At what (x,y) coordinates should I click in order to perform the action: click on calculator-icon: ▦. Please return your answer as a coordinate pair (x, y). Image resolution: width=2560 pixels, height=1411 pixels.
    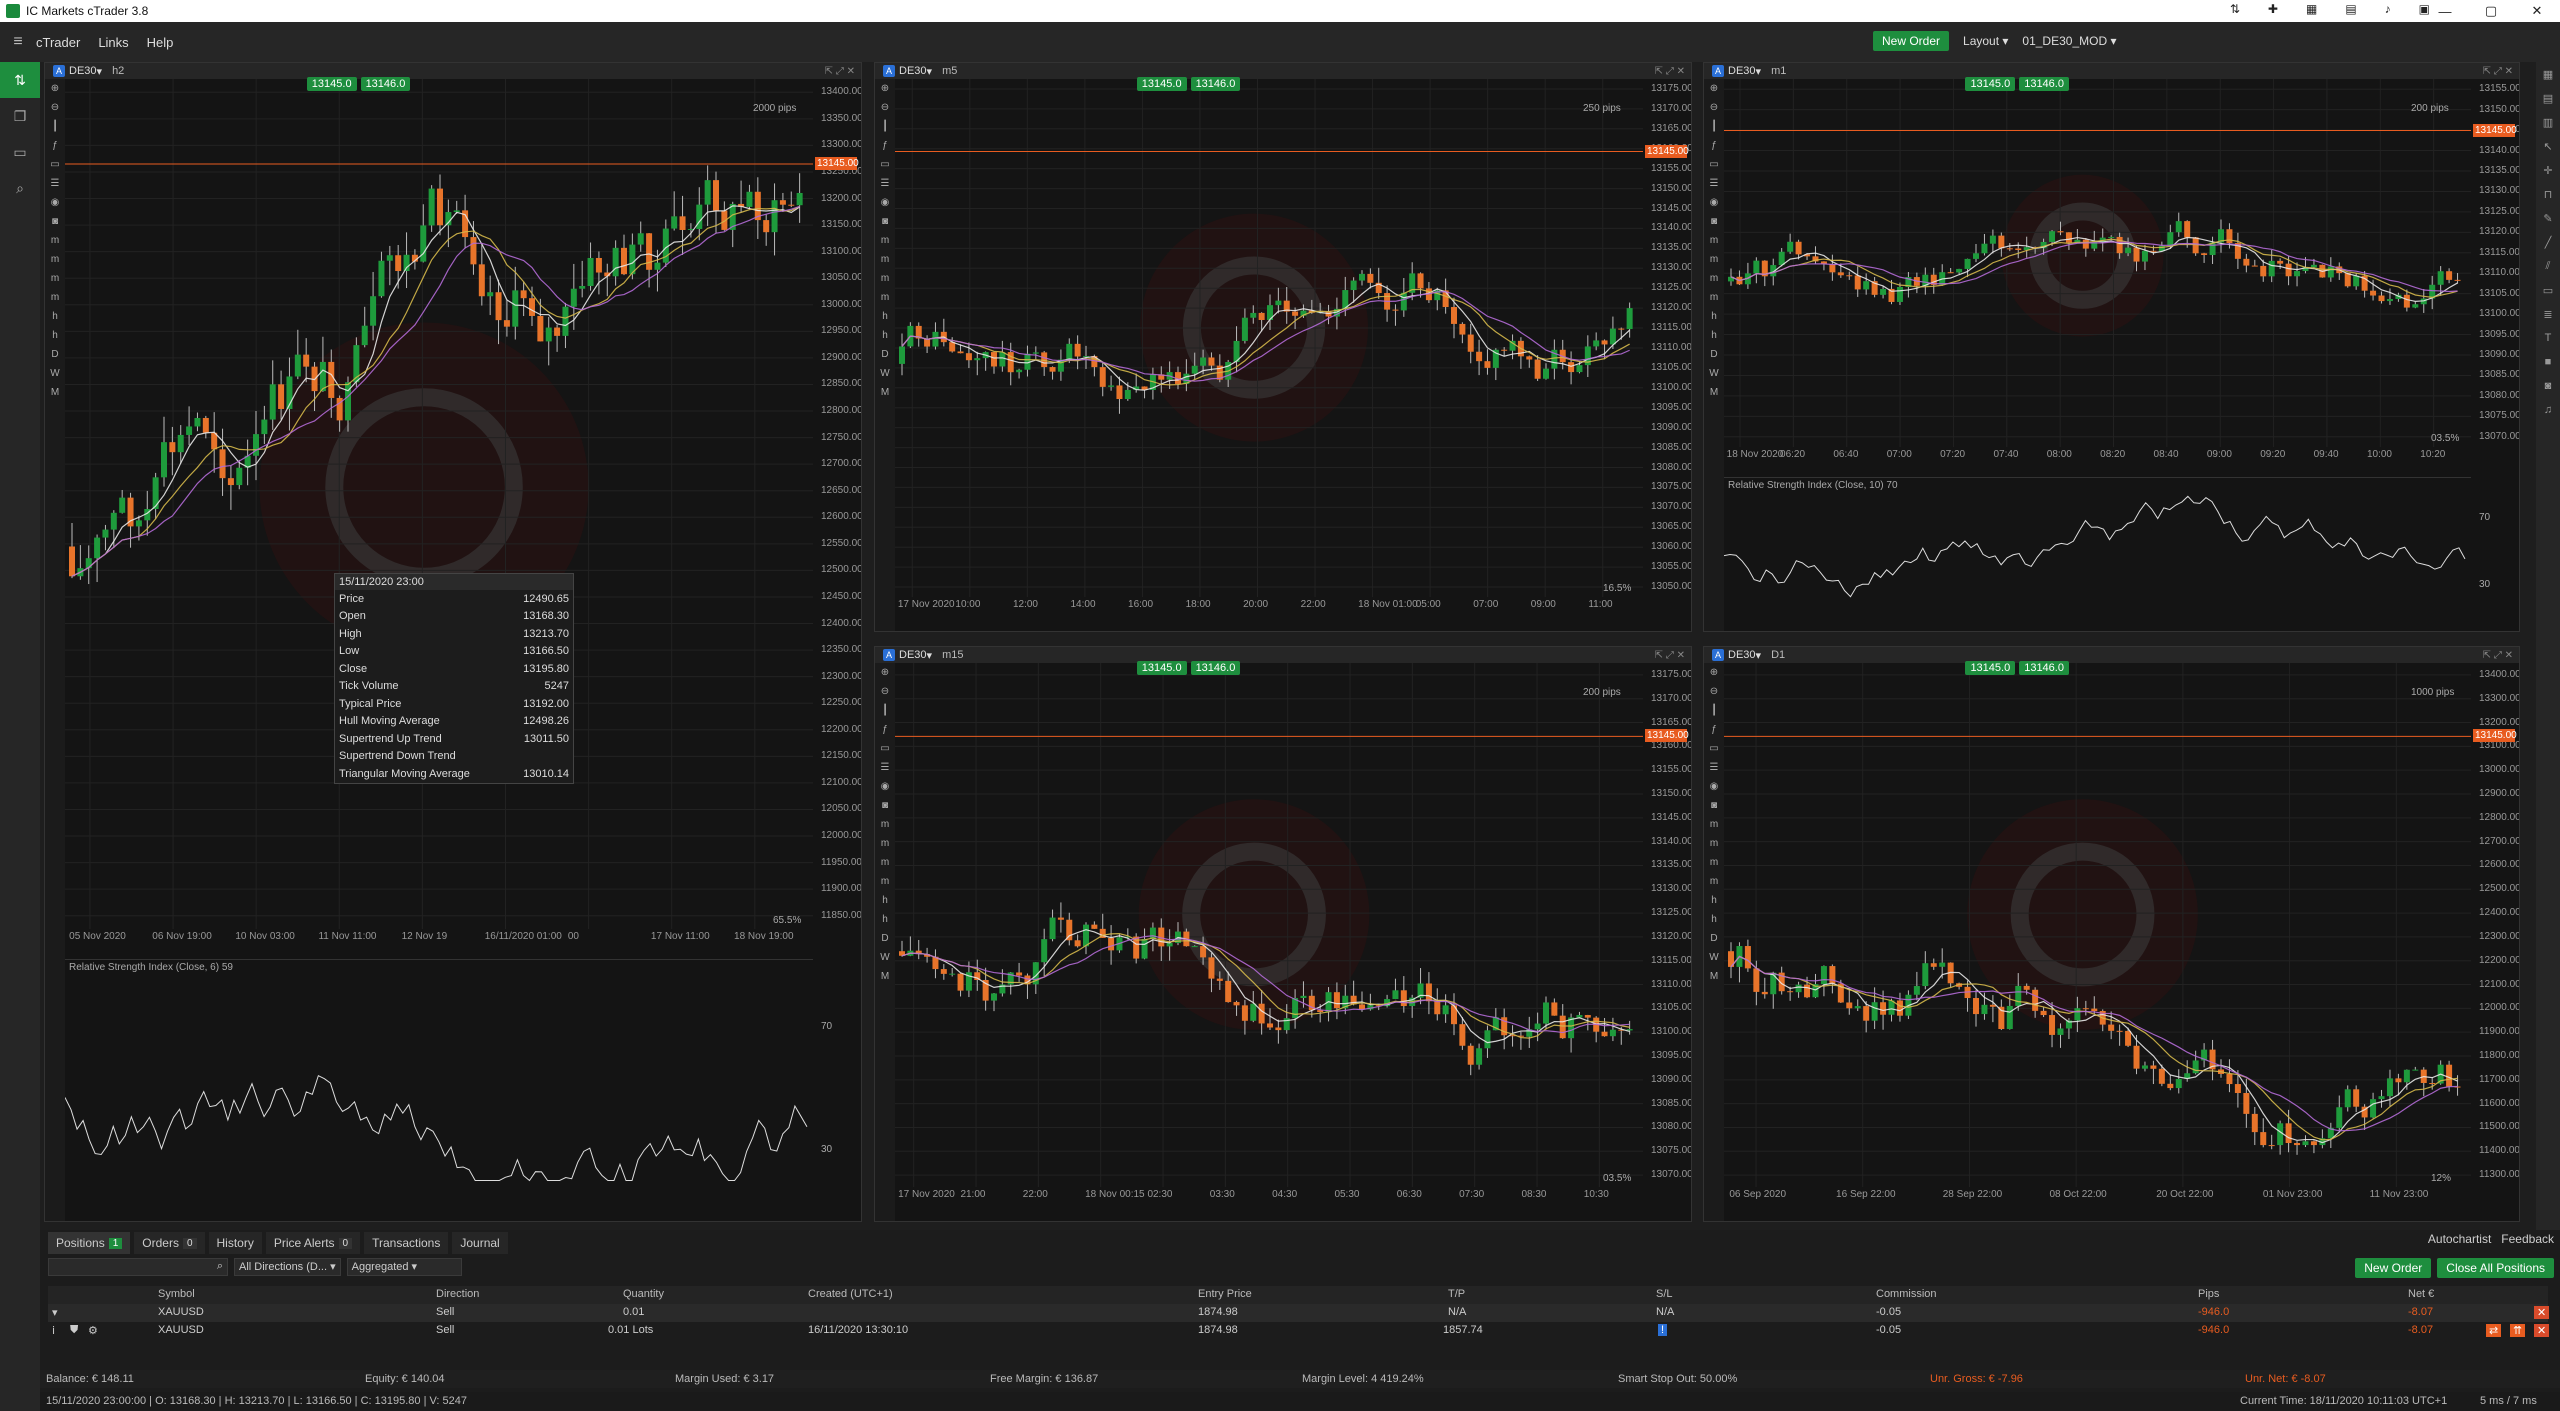
    Looking at the image, I should click on (2311, 9).